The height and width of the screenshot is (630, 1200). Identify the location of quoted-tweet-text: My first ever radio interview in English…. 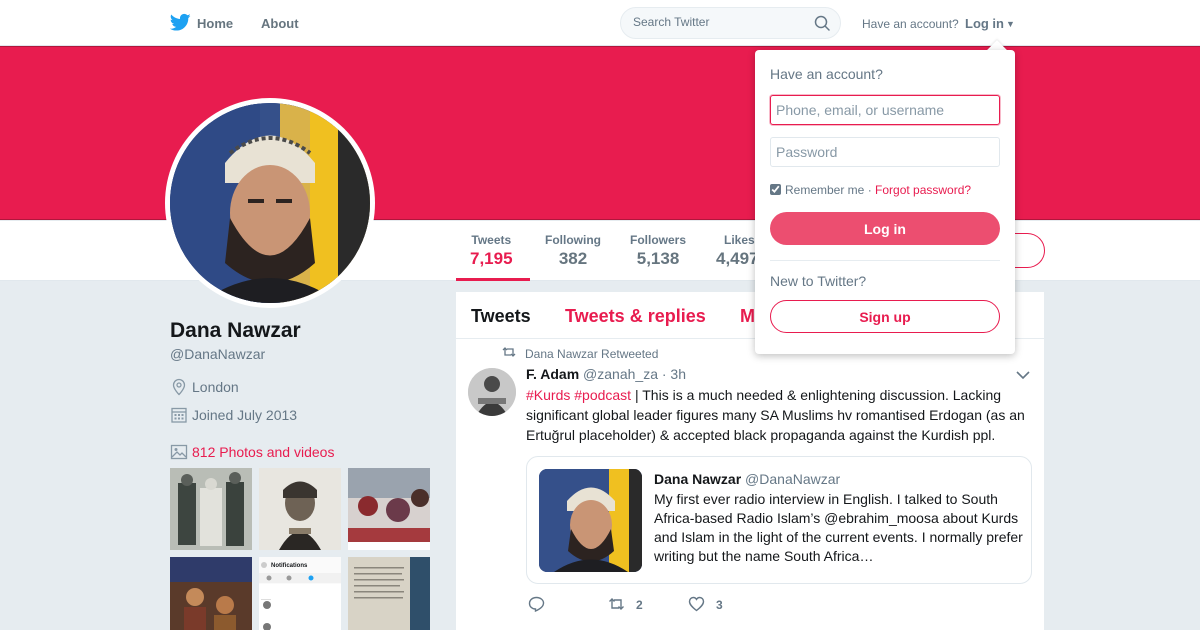
(838, 527).